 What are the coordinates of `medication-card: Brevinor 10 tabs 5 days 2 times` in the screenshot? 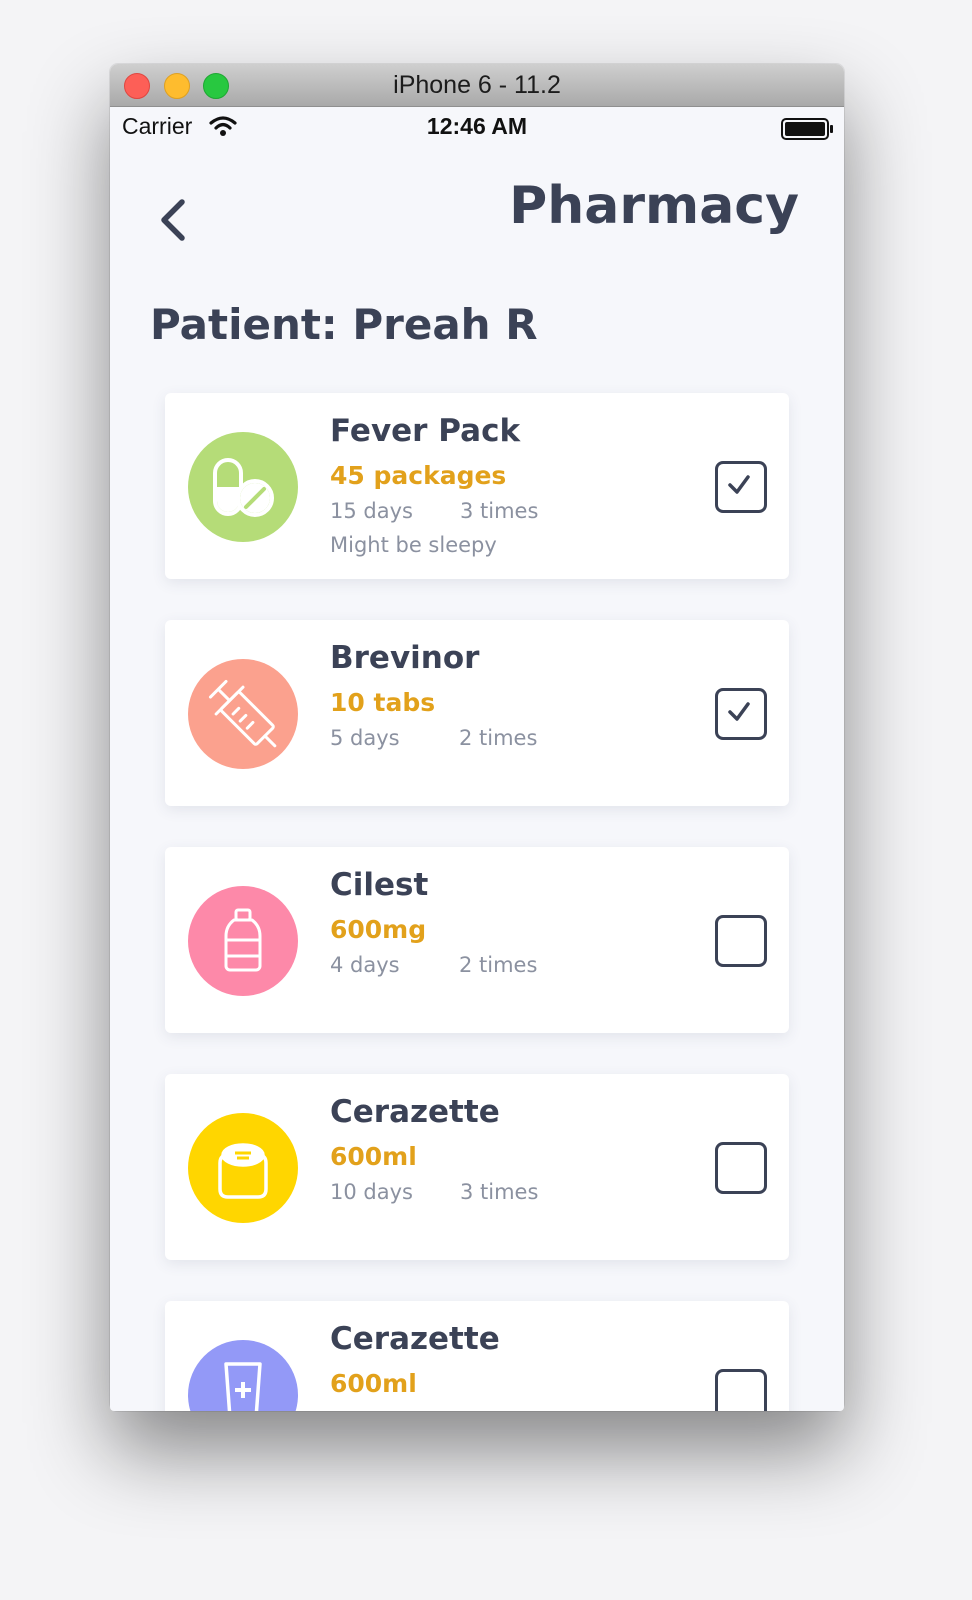 It's located at (477, 713).